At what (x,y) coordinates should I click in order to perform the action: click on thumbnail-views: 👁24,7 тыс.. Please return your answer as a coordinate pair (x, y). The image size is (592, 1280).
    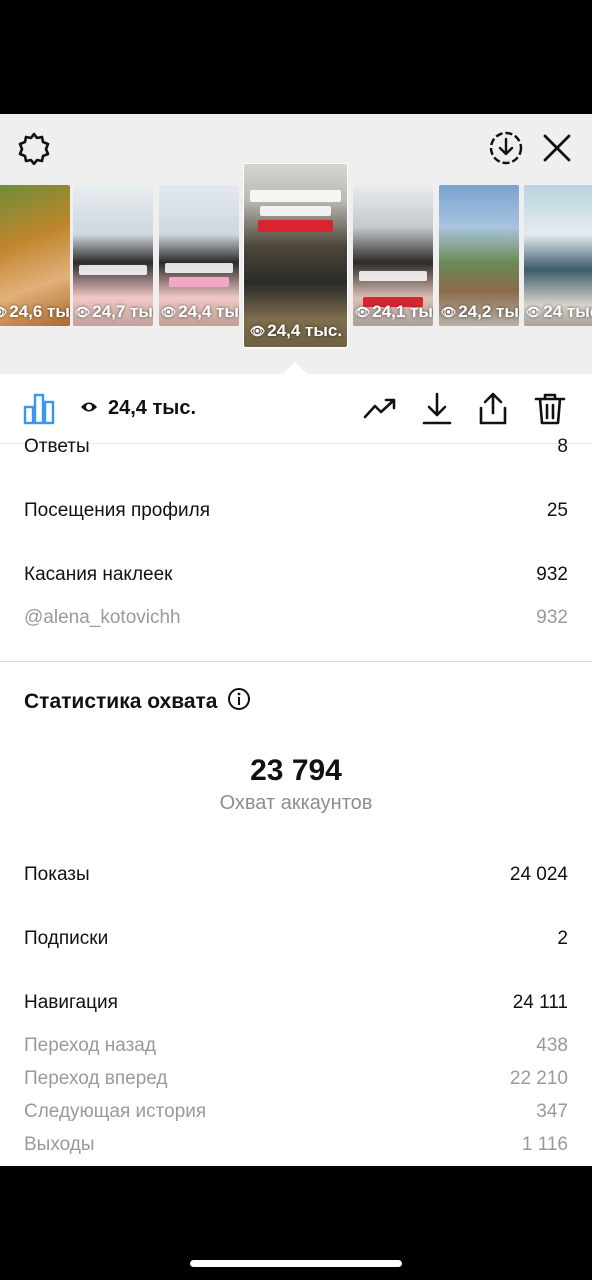
    Looking at the image, I should click on (114, 312).